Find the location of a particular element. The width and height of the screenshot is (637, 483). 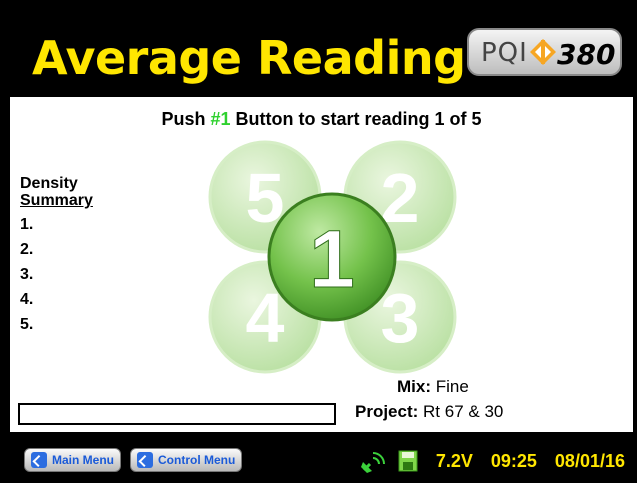

brand-logo: PQI 380 is located at coordinates (544, 52).